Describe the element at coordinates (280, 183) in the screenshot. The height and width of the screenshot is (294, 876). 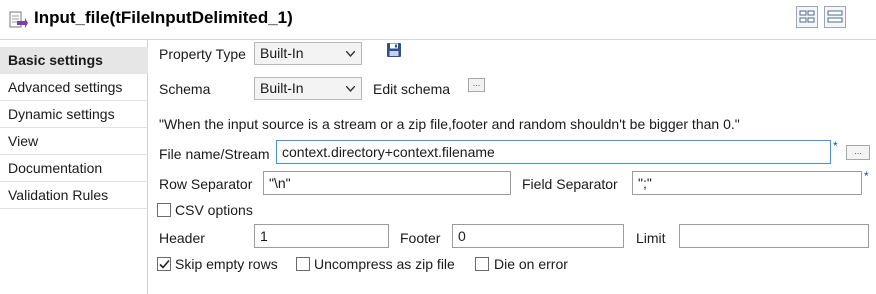
I see `row-separator-value: "\n"` at that location.